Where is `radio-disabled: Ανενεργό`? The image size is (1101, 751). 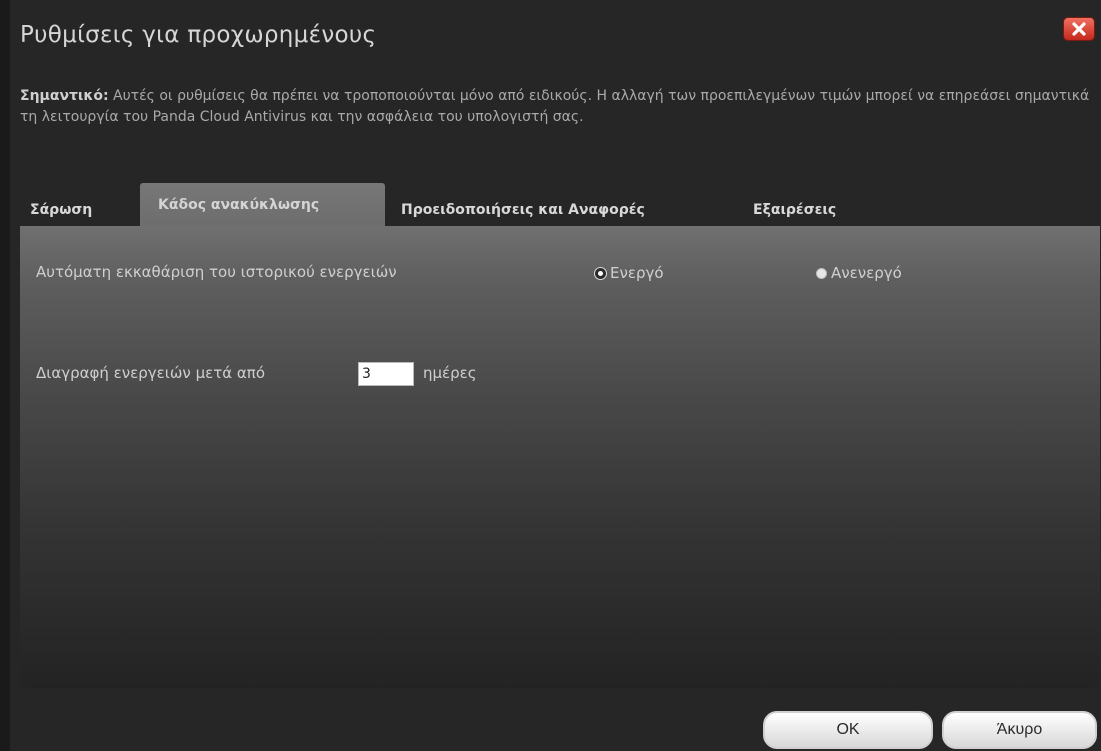 radio-disabled: Ανενεργό is located at coordinates (859, 273).